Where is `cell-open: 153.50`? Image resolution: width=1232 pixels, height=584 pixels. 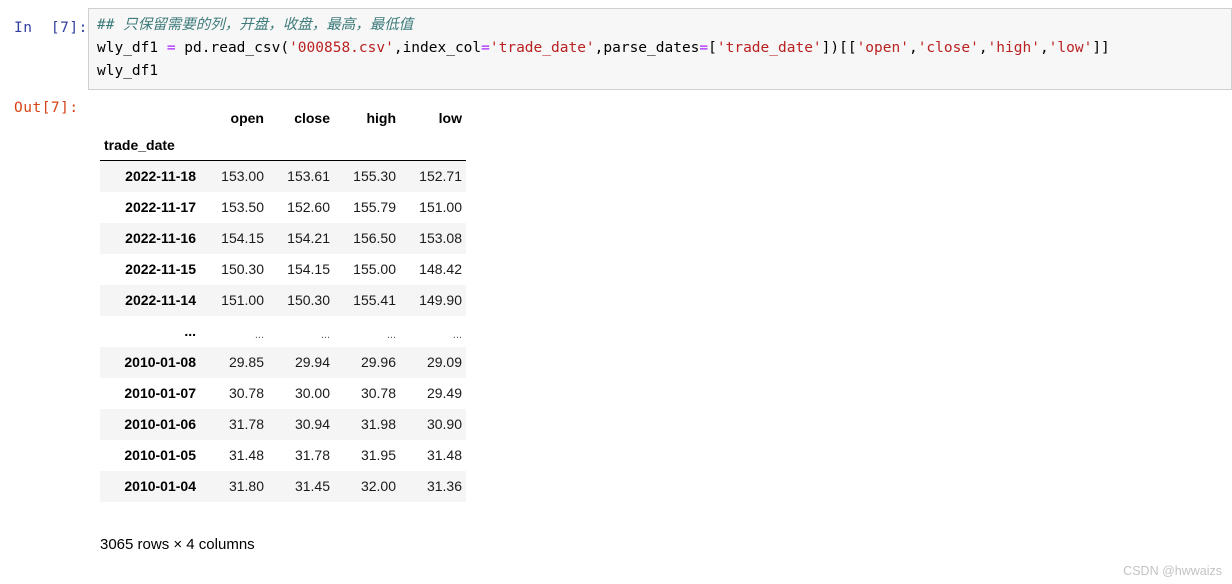
cell-open: 153.50 is located at coordinates (242, 207).